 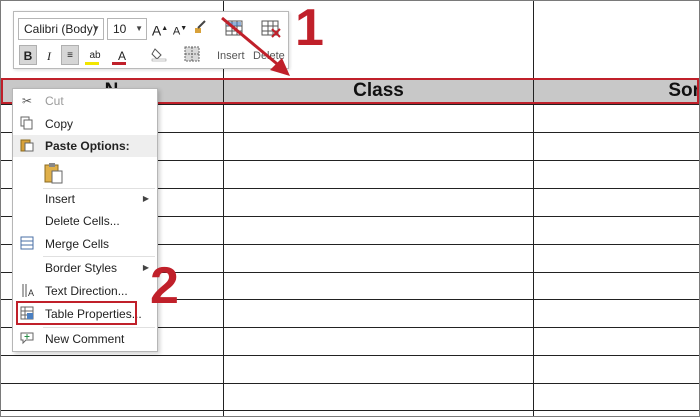 I want to click on step-number-2: 2, so click(x=164, y=286).